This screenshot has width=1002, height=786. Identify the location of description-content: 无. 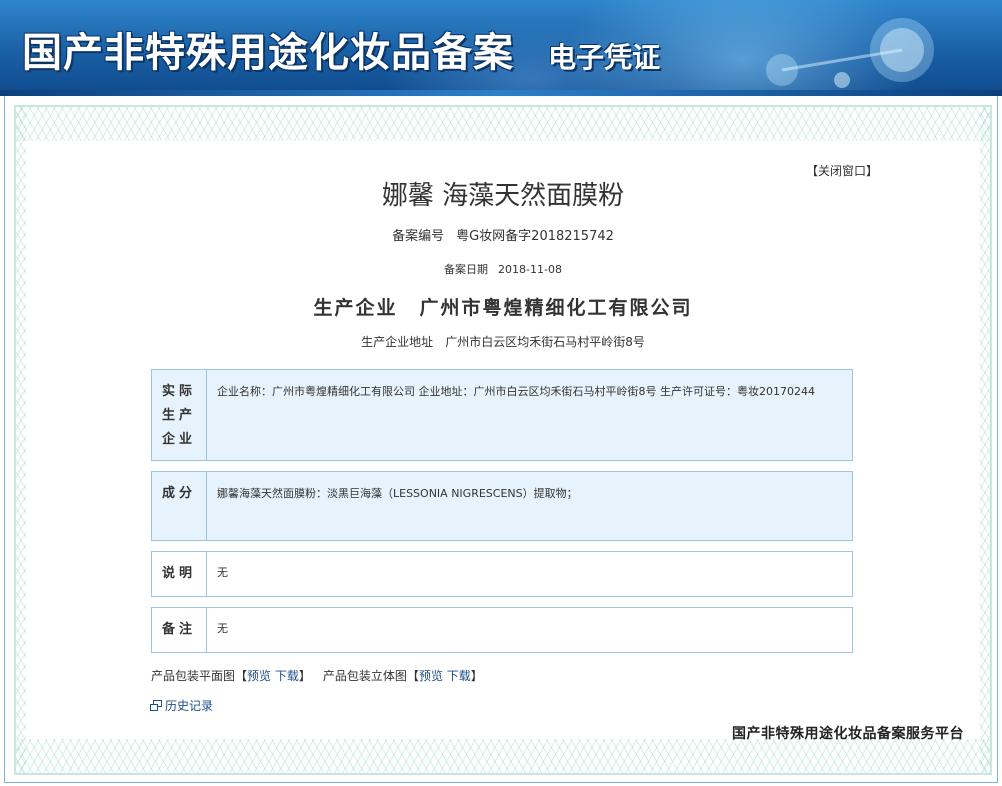
(222, 572).